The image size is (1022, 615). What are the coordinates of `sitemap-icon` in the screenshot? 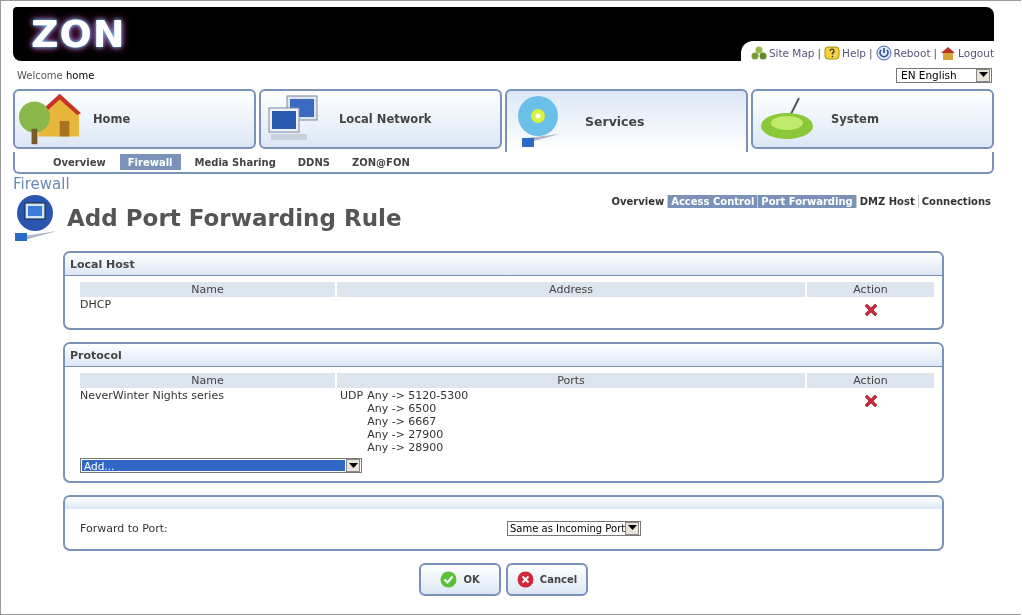 It's located at (758, 53).